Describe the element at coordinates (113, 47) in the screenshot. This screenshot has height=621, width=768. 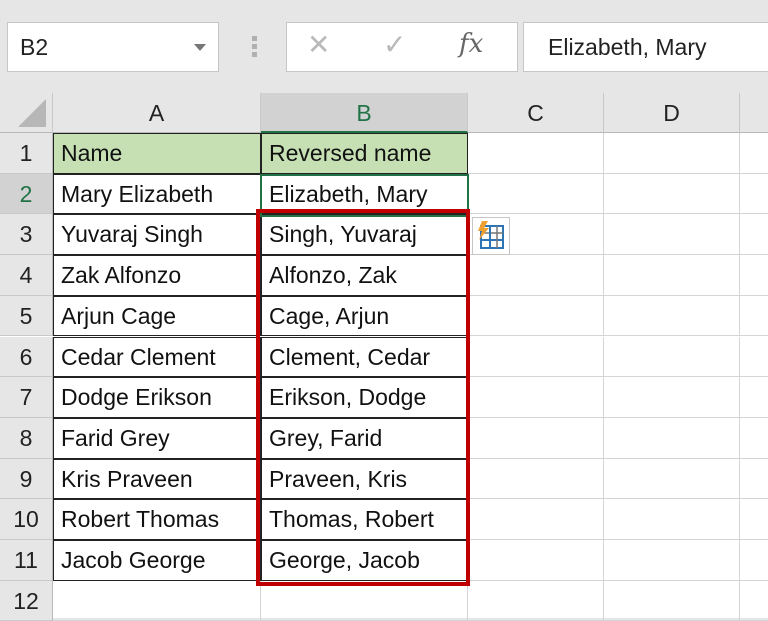
I see `name-box: B2` at that location.